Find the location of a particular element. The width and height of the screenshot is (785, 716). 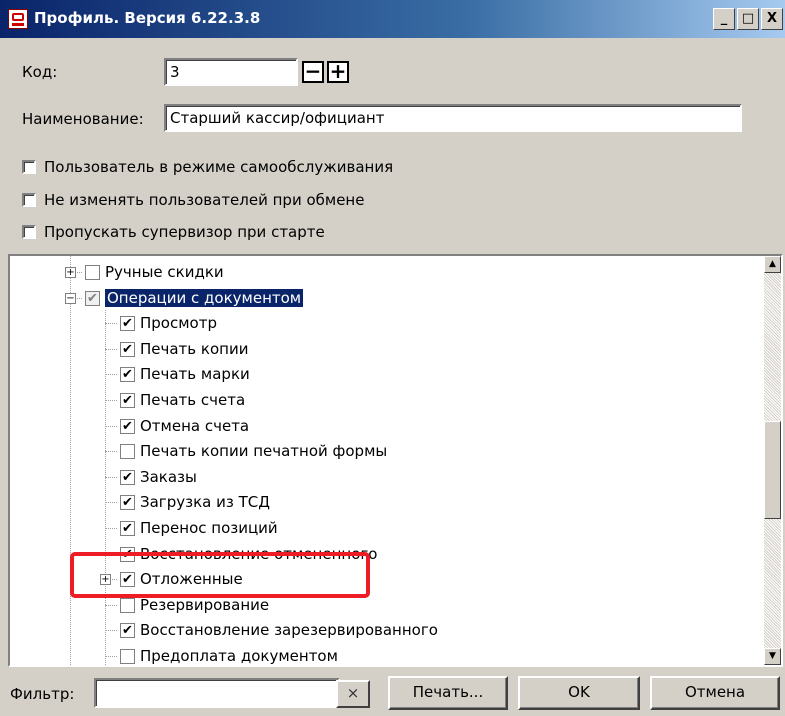

tree-item-label: Отмена счета is located at coordinates (195, 425).